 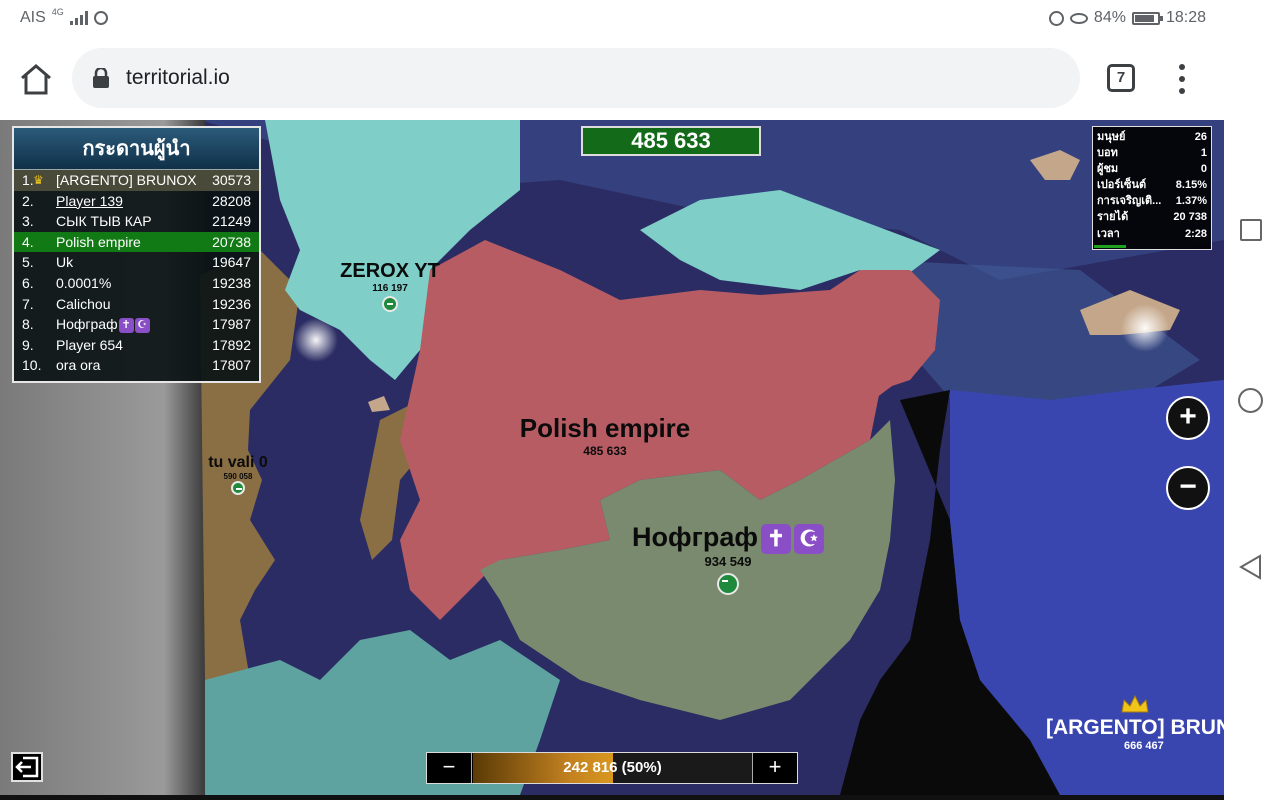 What do you see at coordinates (136, 149) in the screenshot?
I see `leaderboard-title: กระดานผู้นำ` at bounding box center [136, 149].